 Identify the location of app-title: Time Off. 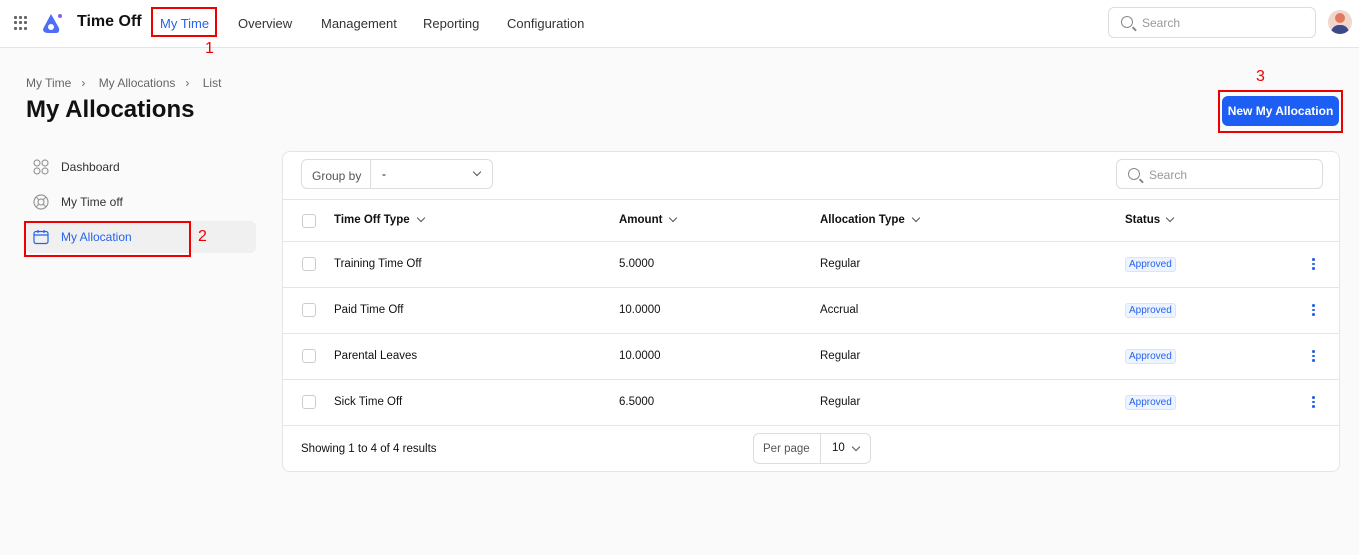
(109, 21).